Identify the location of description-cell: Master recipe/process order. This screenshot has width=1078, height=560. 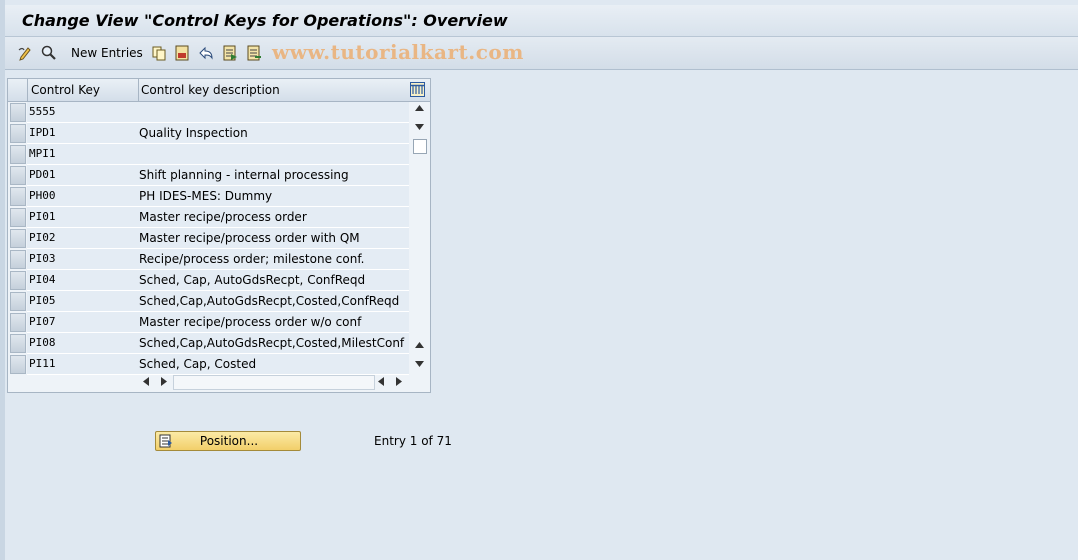
(273, 217).